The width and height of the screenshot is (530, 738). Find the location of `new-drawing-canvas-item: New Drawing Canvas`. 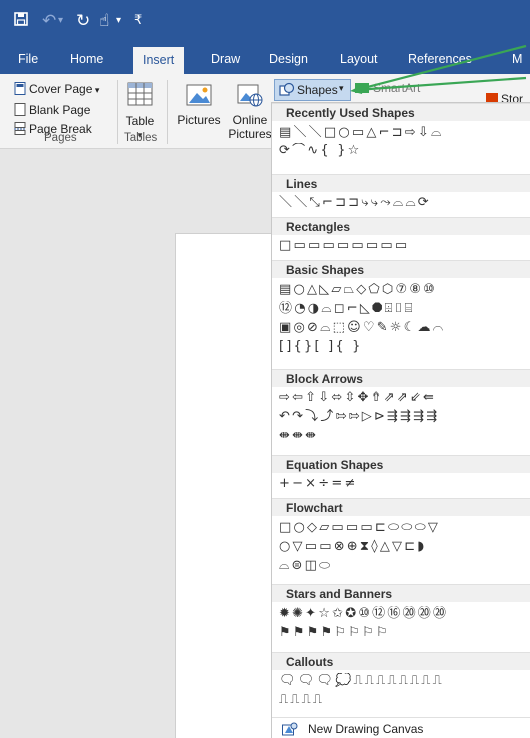

new-drawing-canvas-item: New Drawing Canvas is located at coordinates (401, 727).